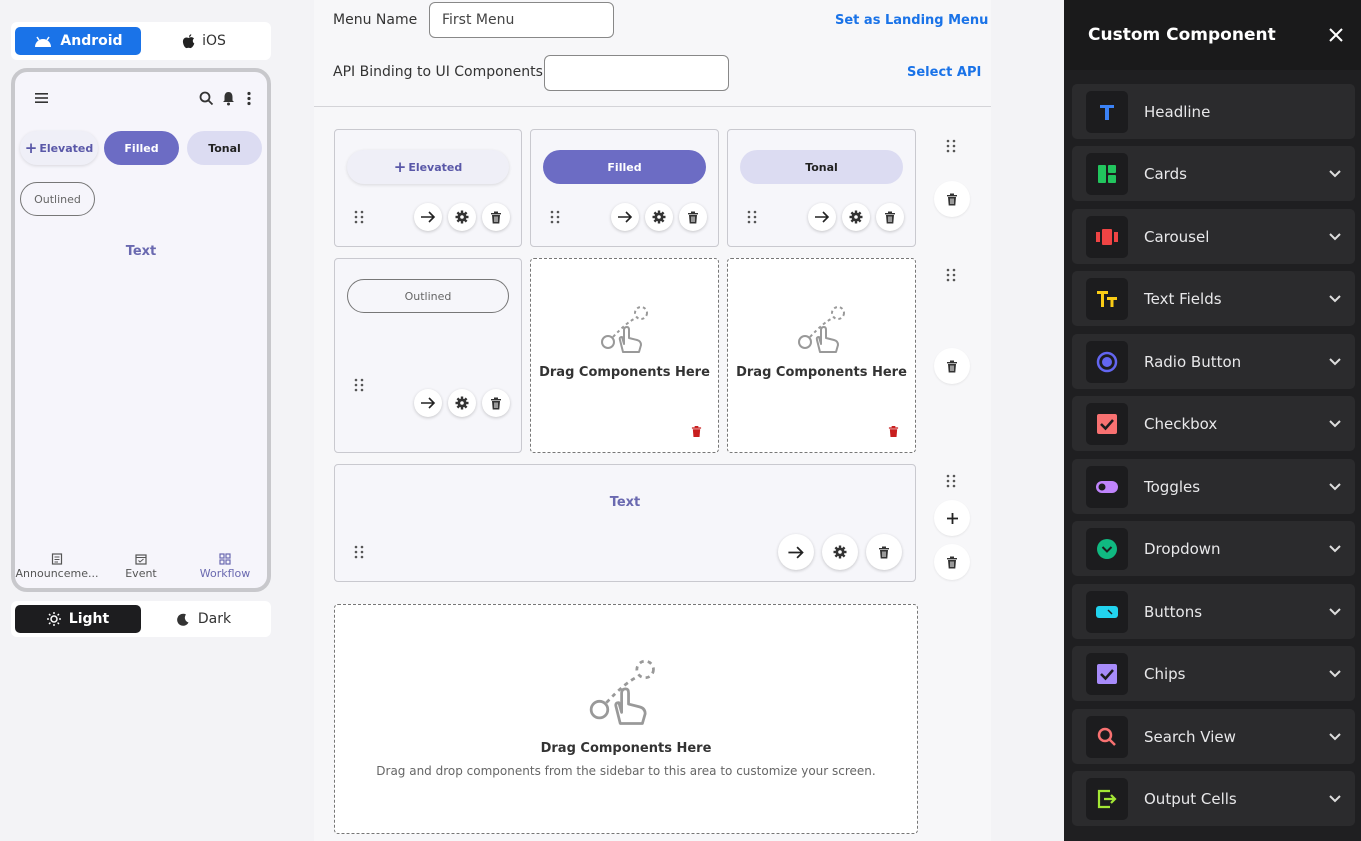 This screenshot has height=841, width=1361. What do you see at coordinates (78, 619) in the screenshot?
I see `light-theme-tab: Light` at bounding box center [78, 619].